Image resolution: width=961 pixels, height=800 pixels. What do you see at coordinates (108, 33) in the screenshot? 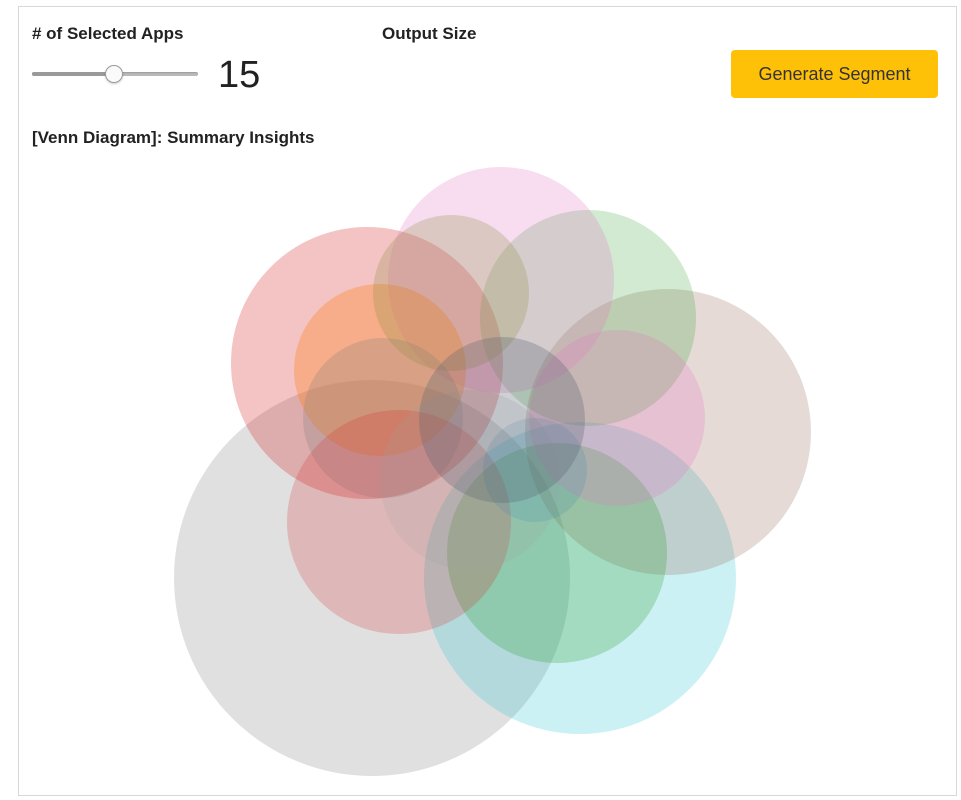
I see `selected-apps-label: # of Selected Apps` at bounding box center [108, 33].